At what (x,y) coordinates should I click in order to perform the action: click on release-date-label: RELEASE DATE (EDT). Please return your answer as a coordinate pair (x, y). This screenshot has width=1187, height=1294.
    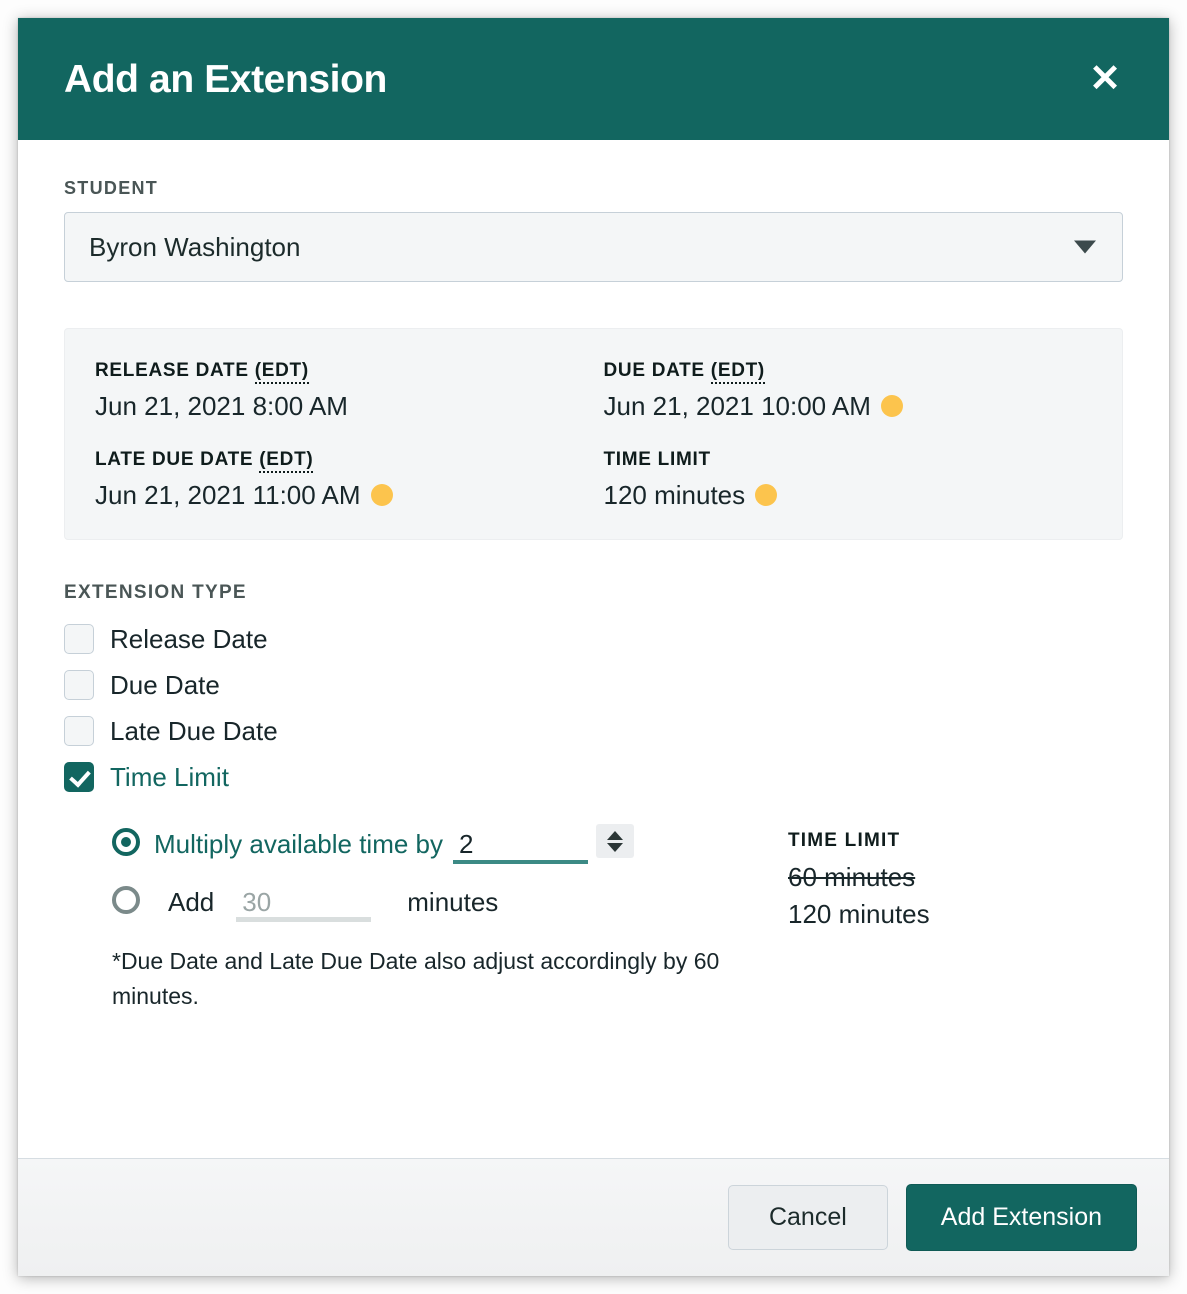
    Looking at the image, I should click on (344, 371).